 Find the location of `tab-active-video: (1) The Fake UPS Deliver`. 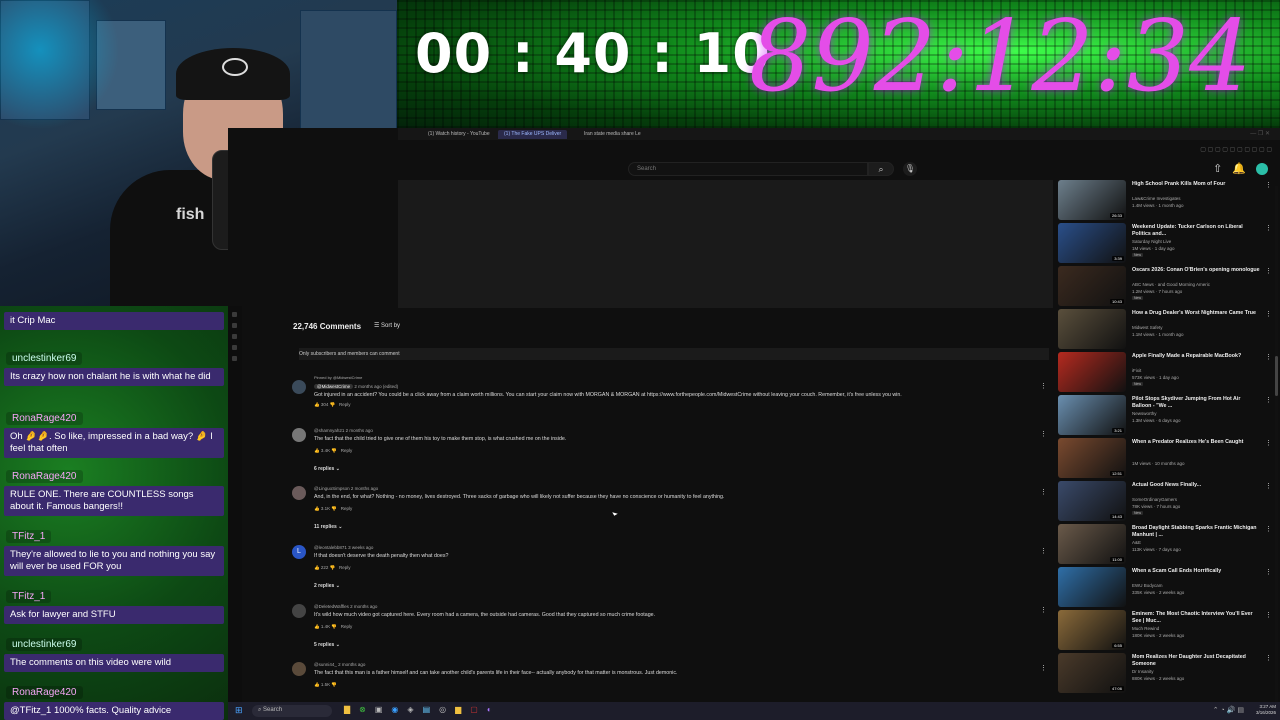

tab-active-video: (1) The Fake UPS Deliver is located at coordinates (533, 134).